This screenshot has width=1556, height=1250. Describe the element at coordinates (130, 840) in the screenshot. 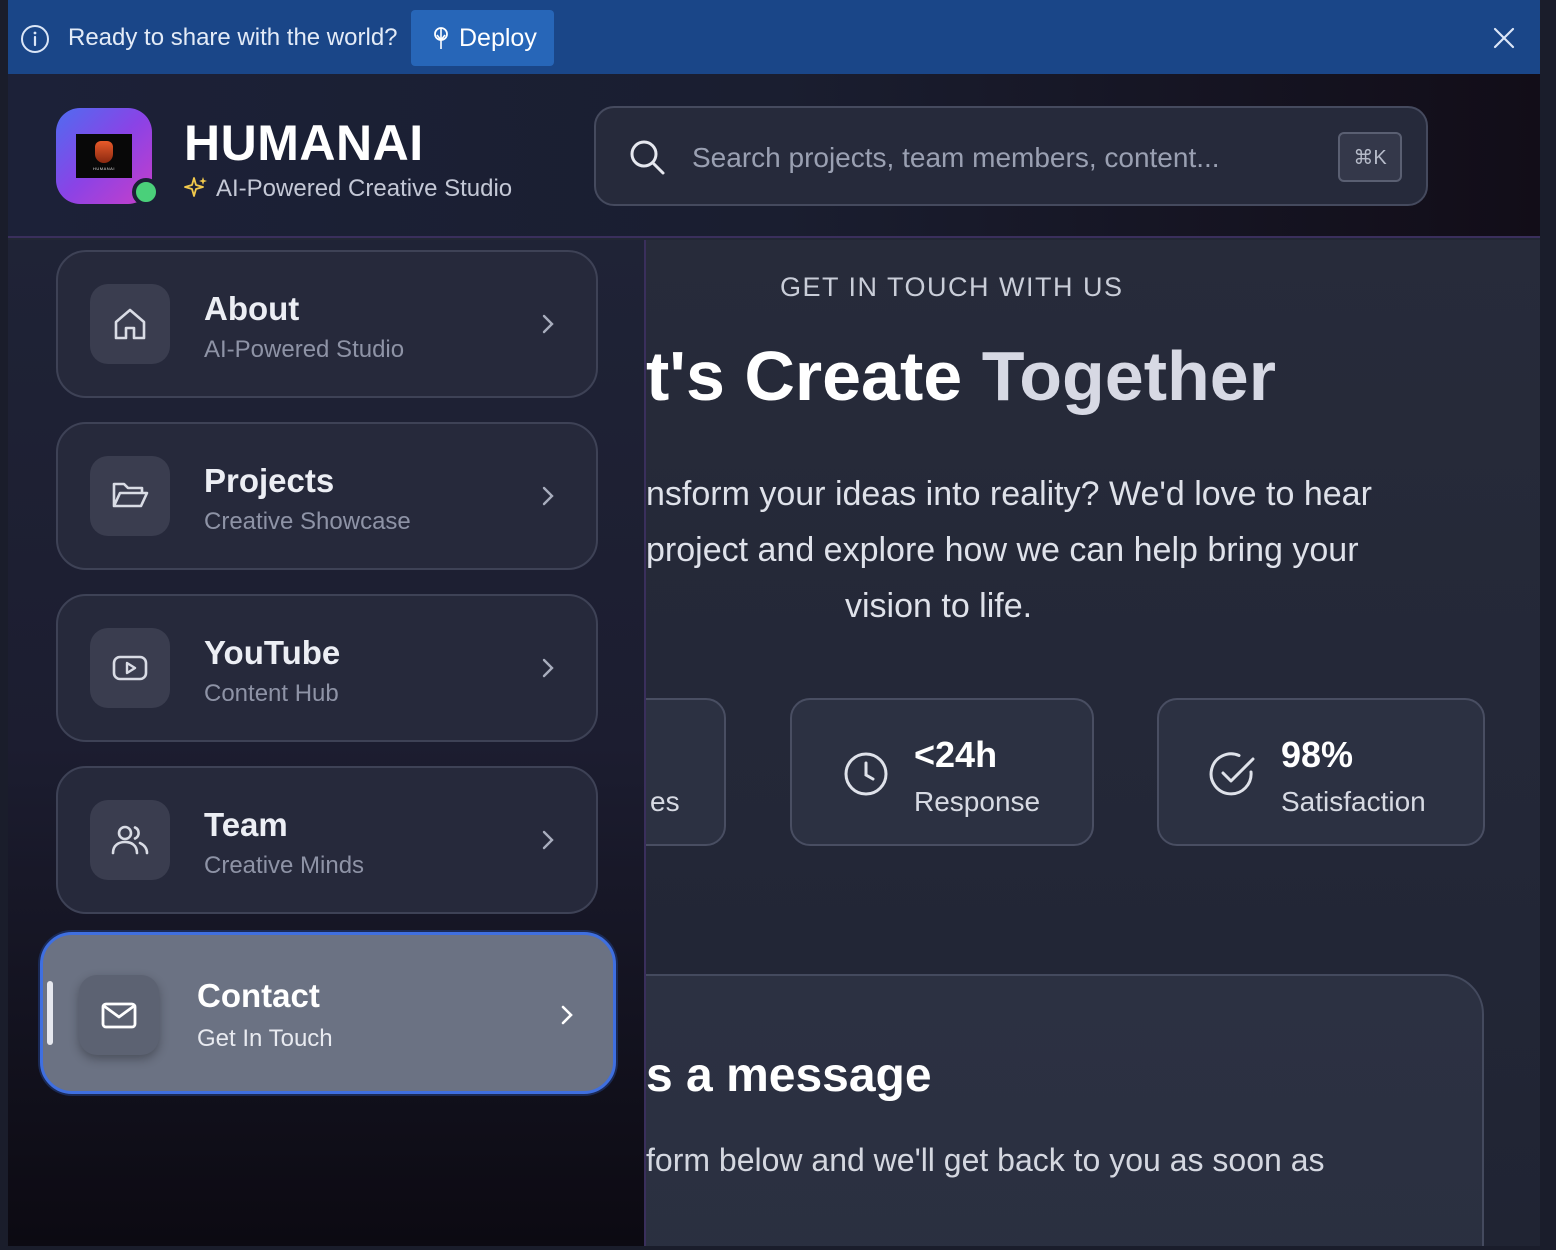

I see `users-icon` at that location.